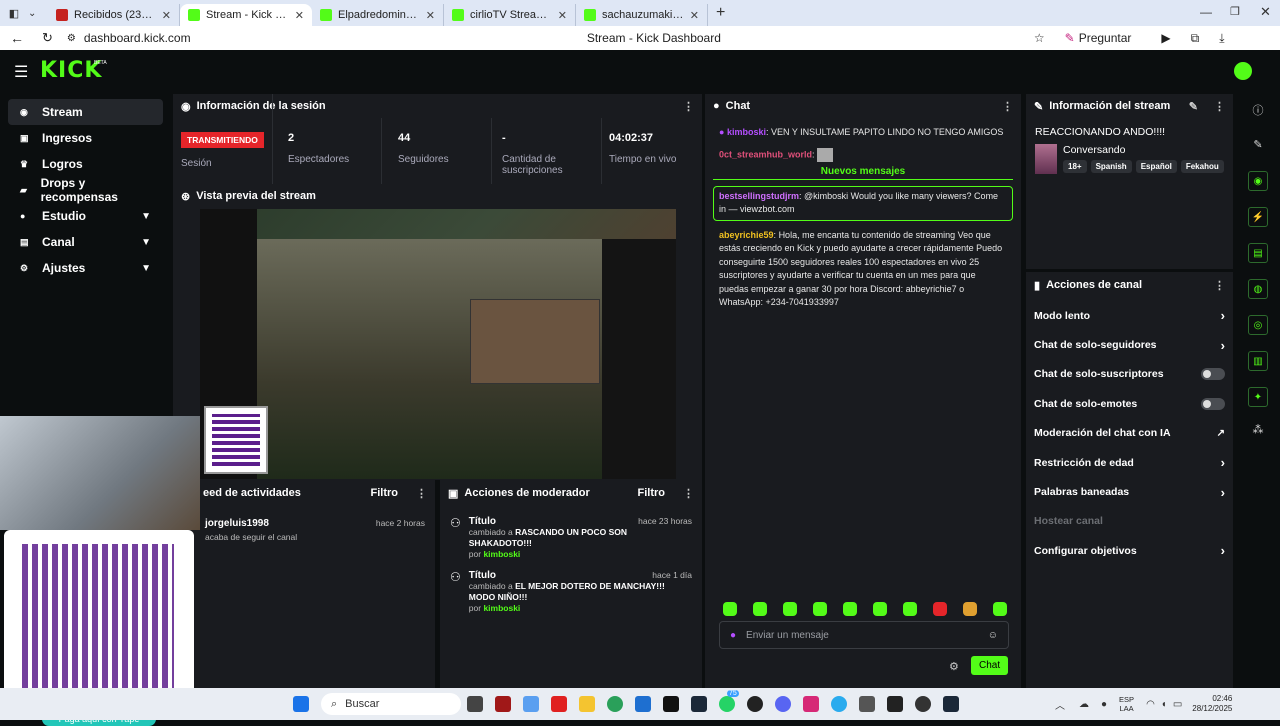  I want to click on store-icon, so click(643, 704).